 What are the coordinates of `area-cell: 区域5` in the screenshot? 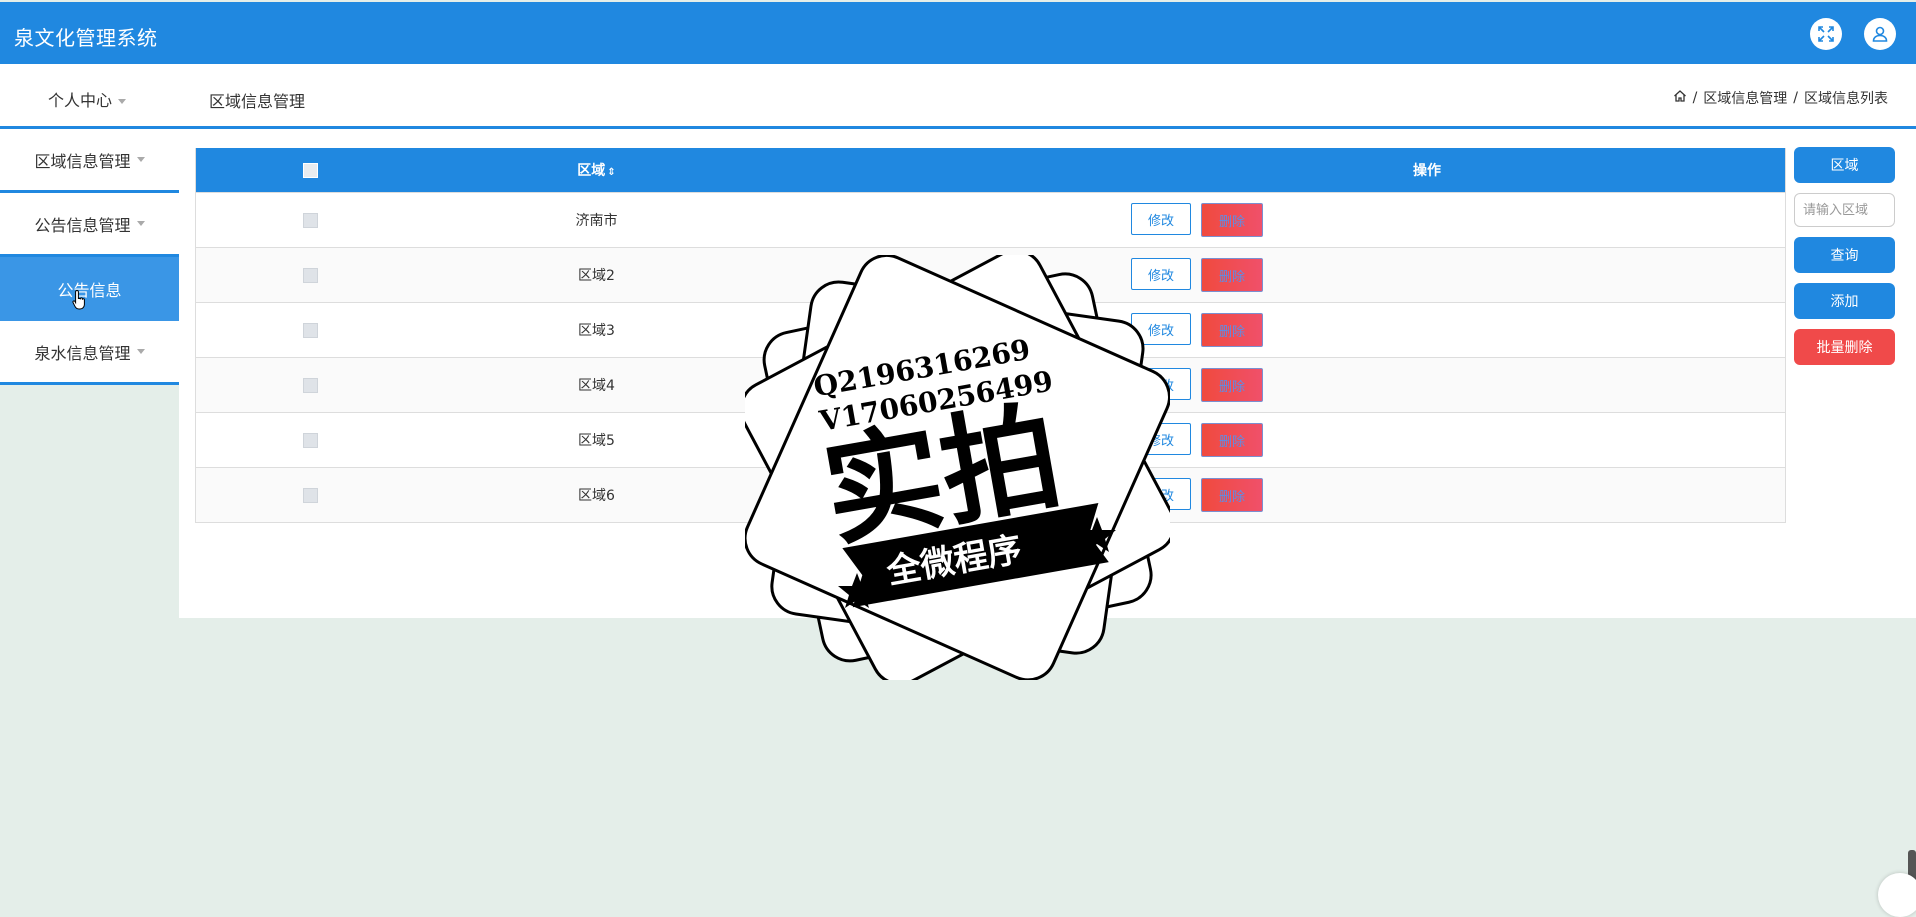 It's located at (596, 441).